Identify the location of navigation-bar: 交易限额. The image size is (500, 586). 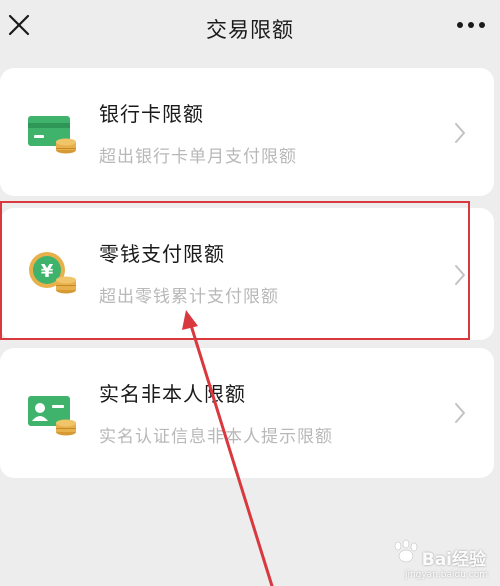
(250, 28).